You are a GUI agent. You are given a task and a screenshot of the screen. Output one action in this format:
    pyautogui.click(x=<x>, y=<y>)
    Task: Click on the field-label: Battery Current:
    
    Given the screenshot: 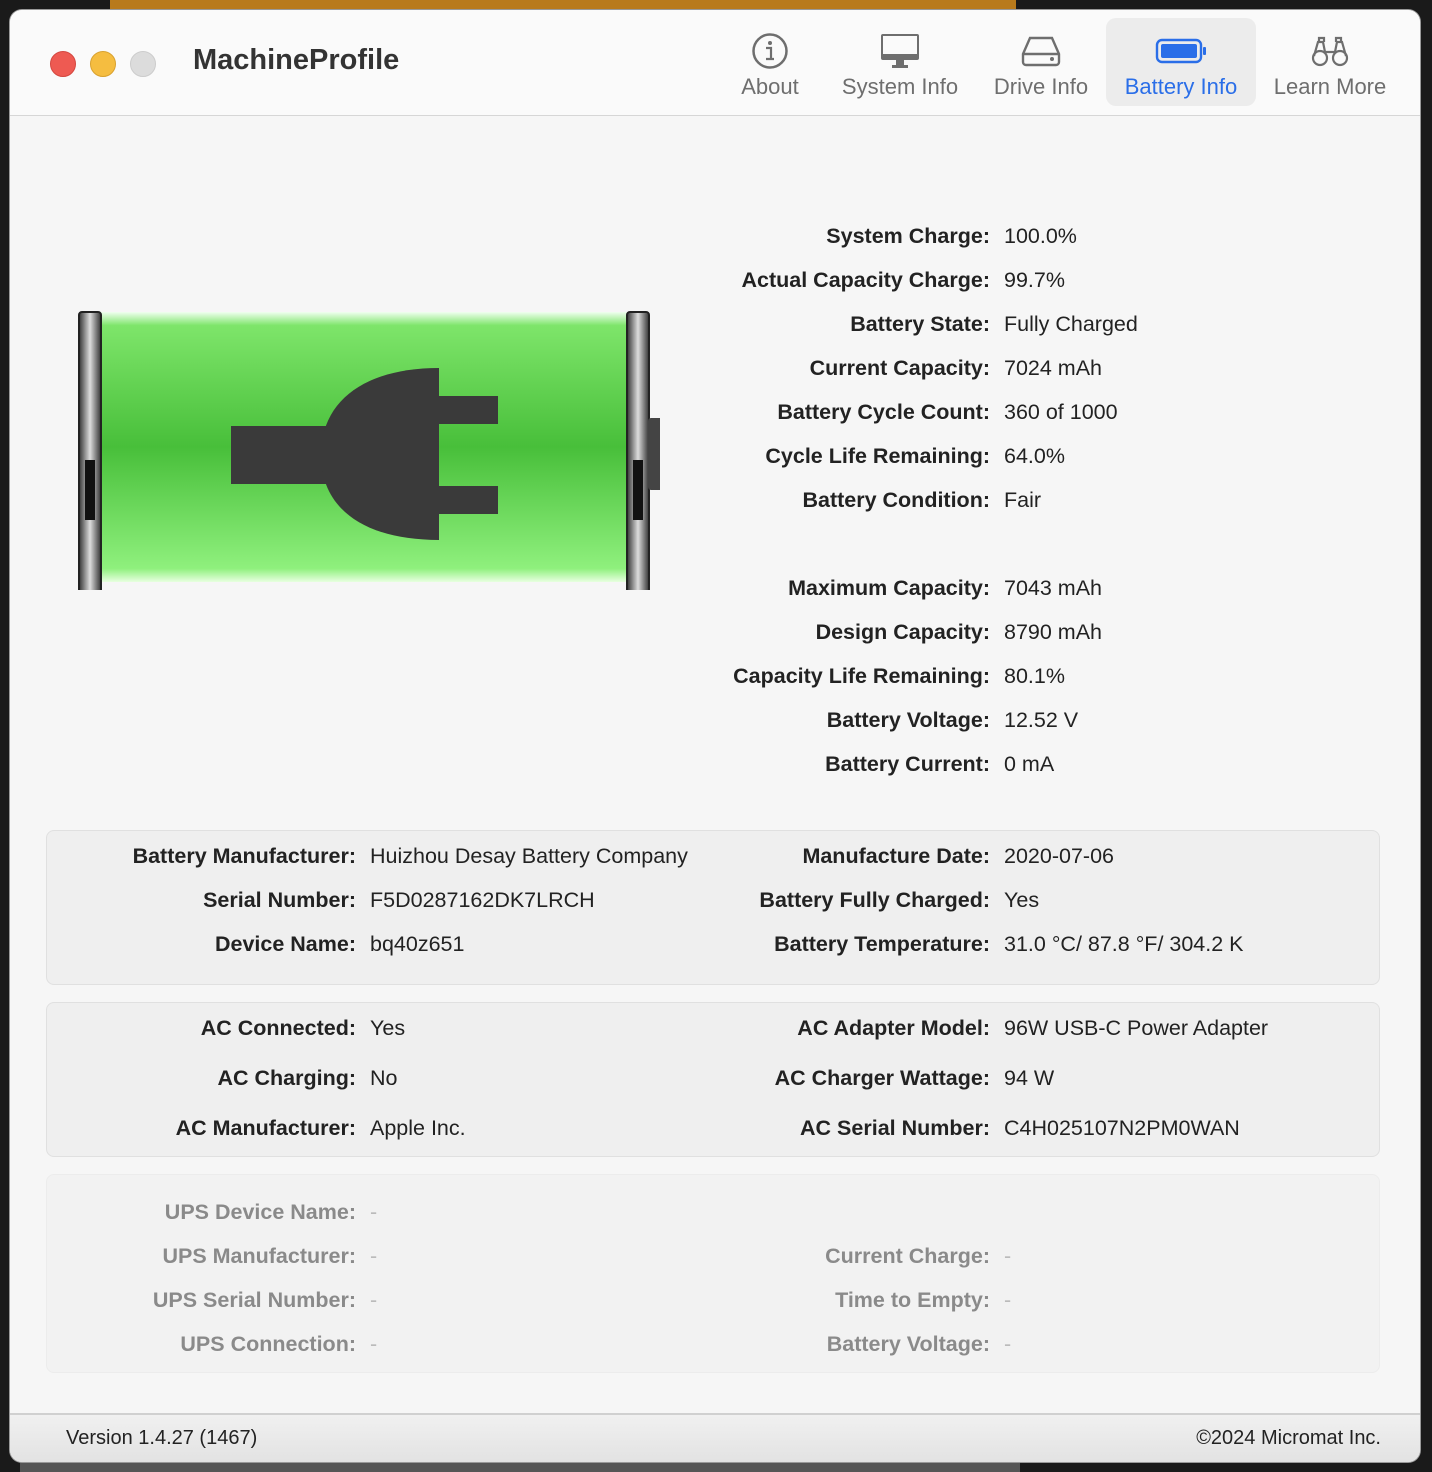 What is the action you would take?
    pyautogui.click(x=907, y=764)
    